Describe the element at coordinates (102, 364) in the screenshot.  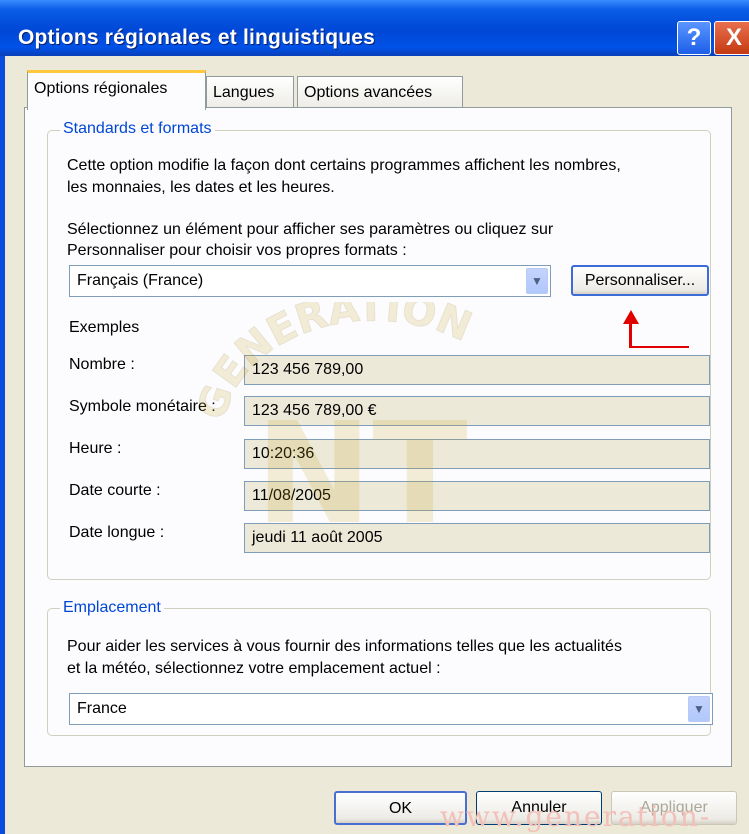
I see `example-label-nombre: Nombre :` at that location.